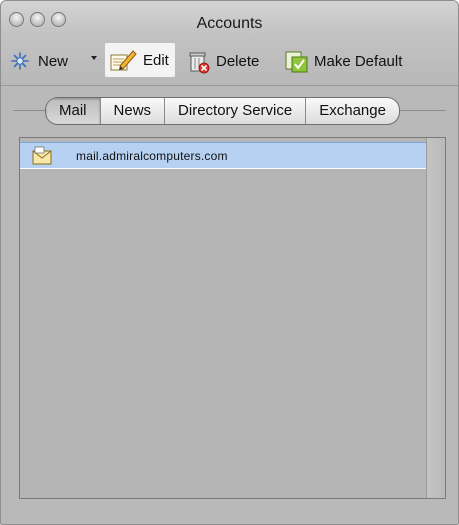 This screenshot has height=525, width=459. I want to click on new-button: New, so click(39, 61).